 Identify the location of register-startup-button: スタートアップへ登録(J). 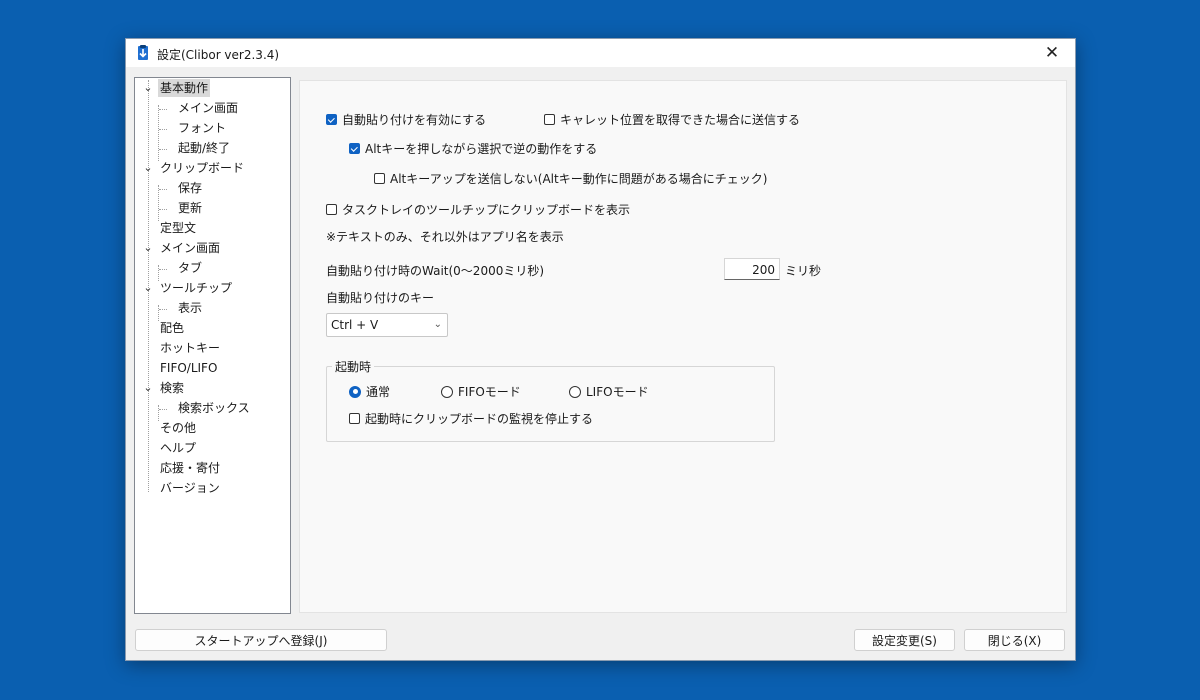
(261, 640).